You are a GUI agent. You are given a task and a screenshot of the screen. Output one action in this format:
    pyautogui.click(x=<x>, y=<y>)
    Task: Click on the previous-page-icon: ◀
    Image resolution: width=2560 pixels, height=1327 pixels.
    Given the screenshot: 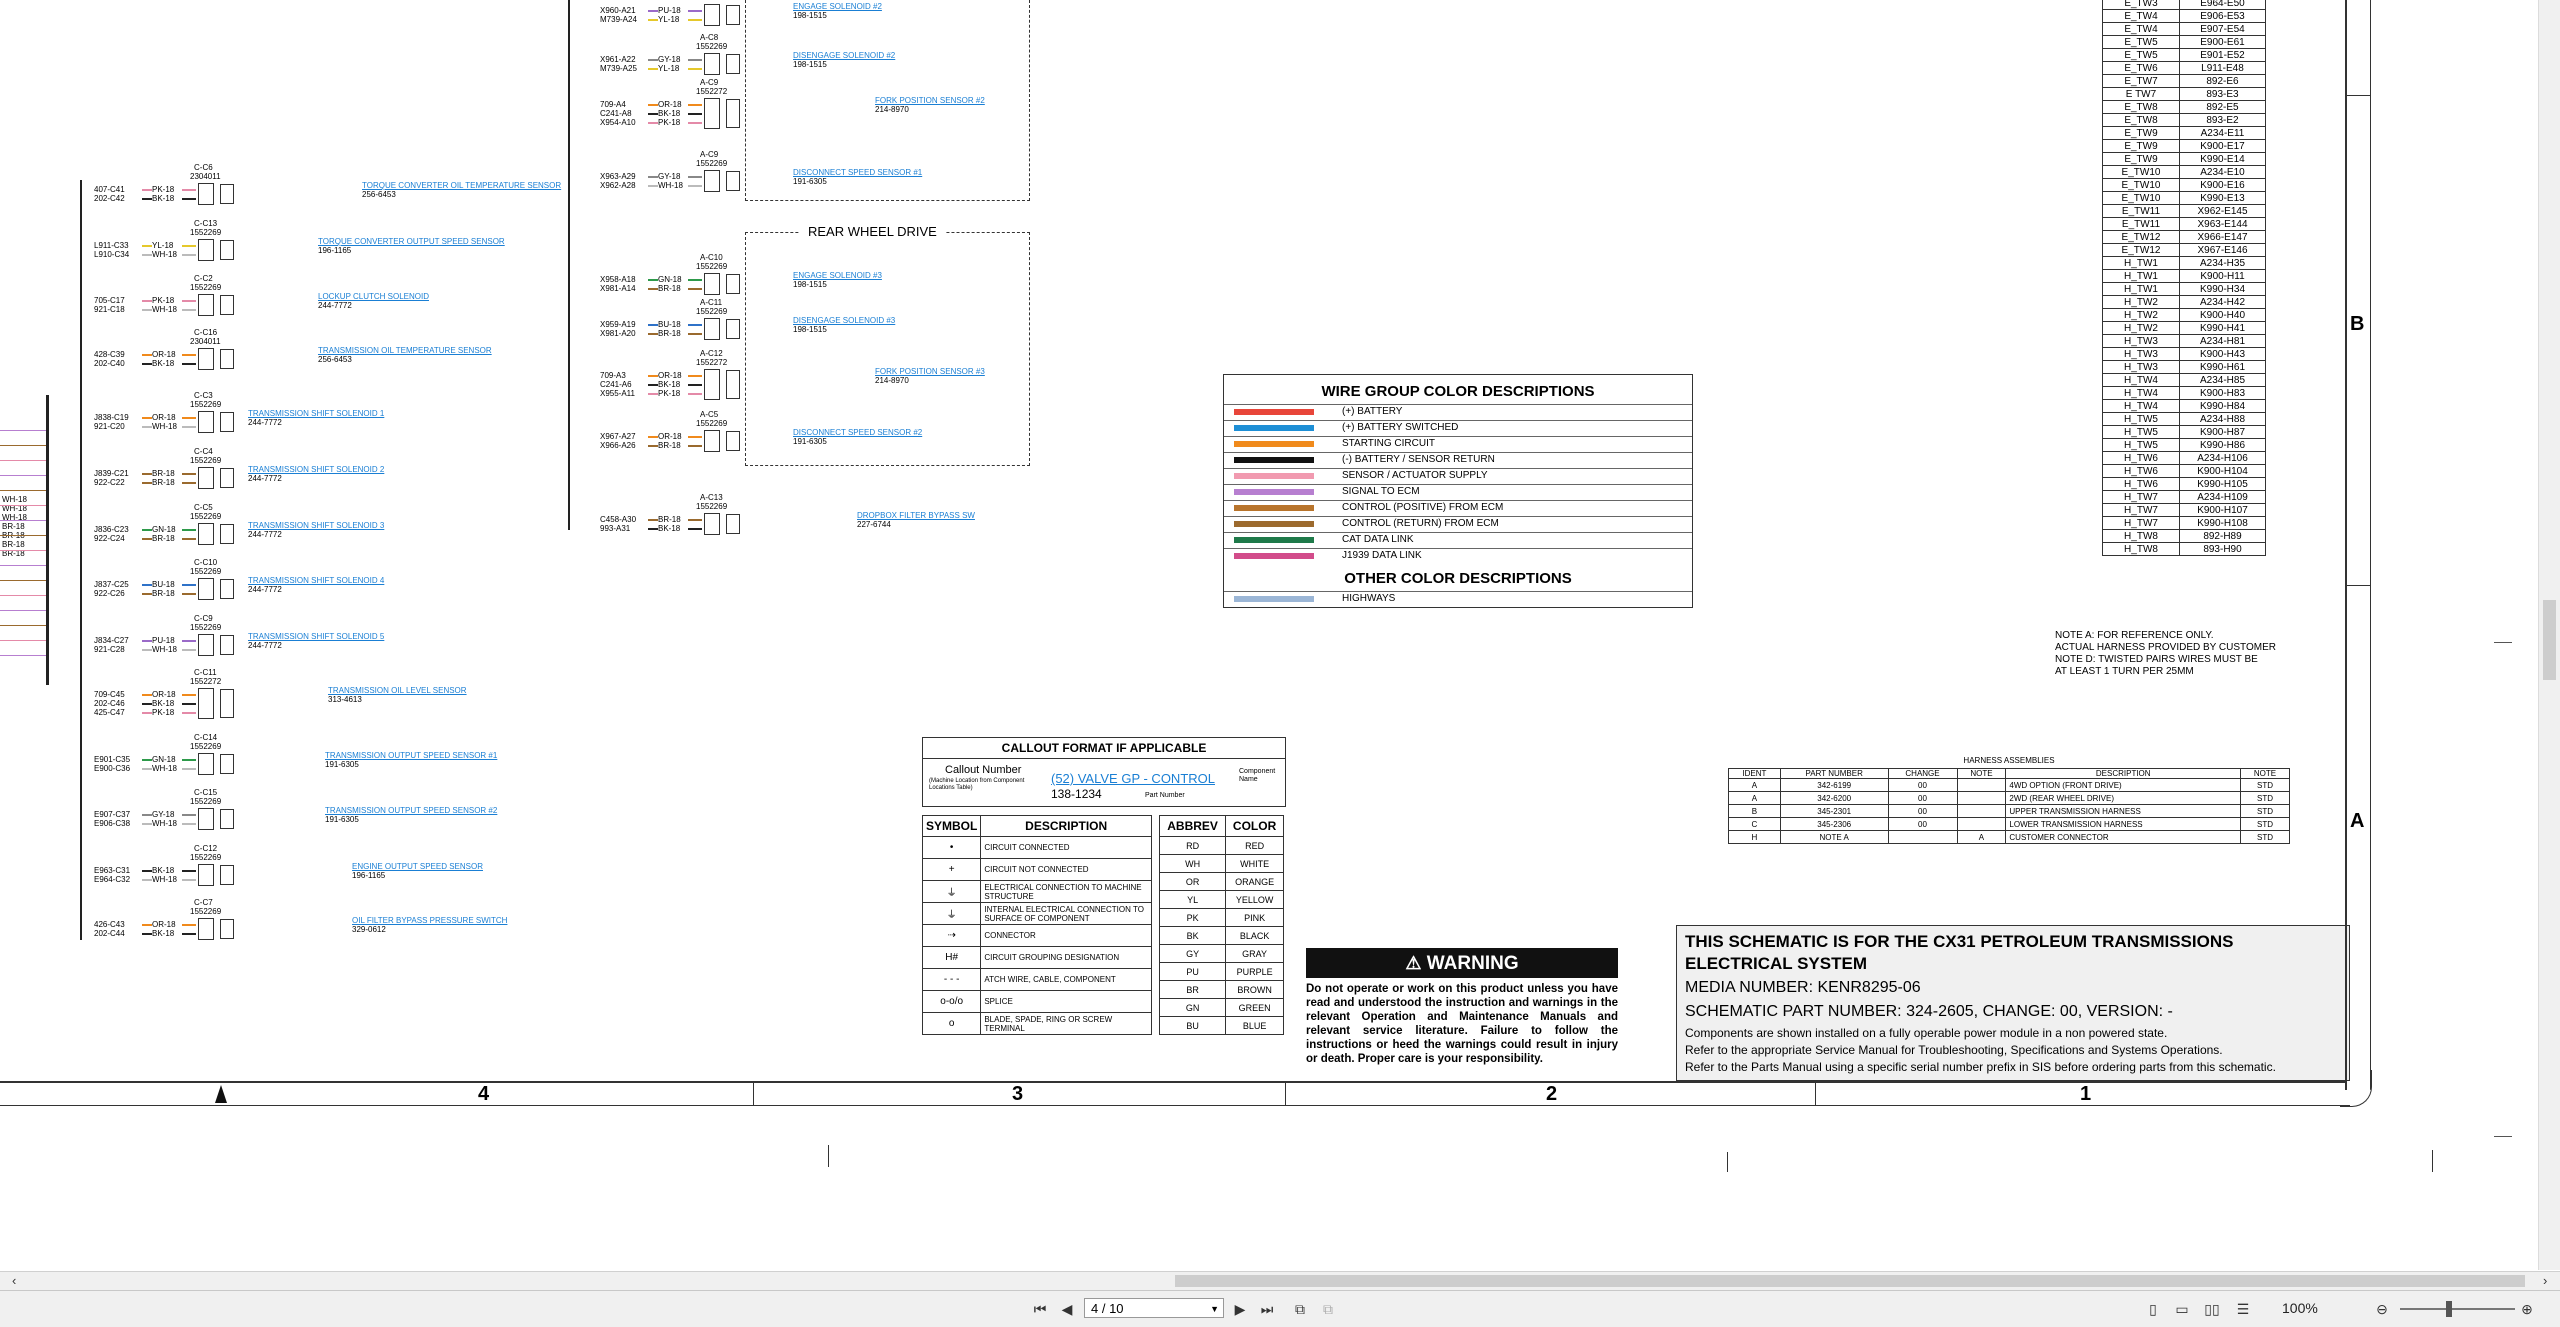 What is the action you would take?
    pyautogui.click(x=1067, y=1309)
    